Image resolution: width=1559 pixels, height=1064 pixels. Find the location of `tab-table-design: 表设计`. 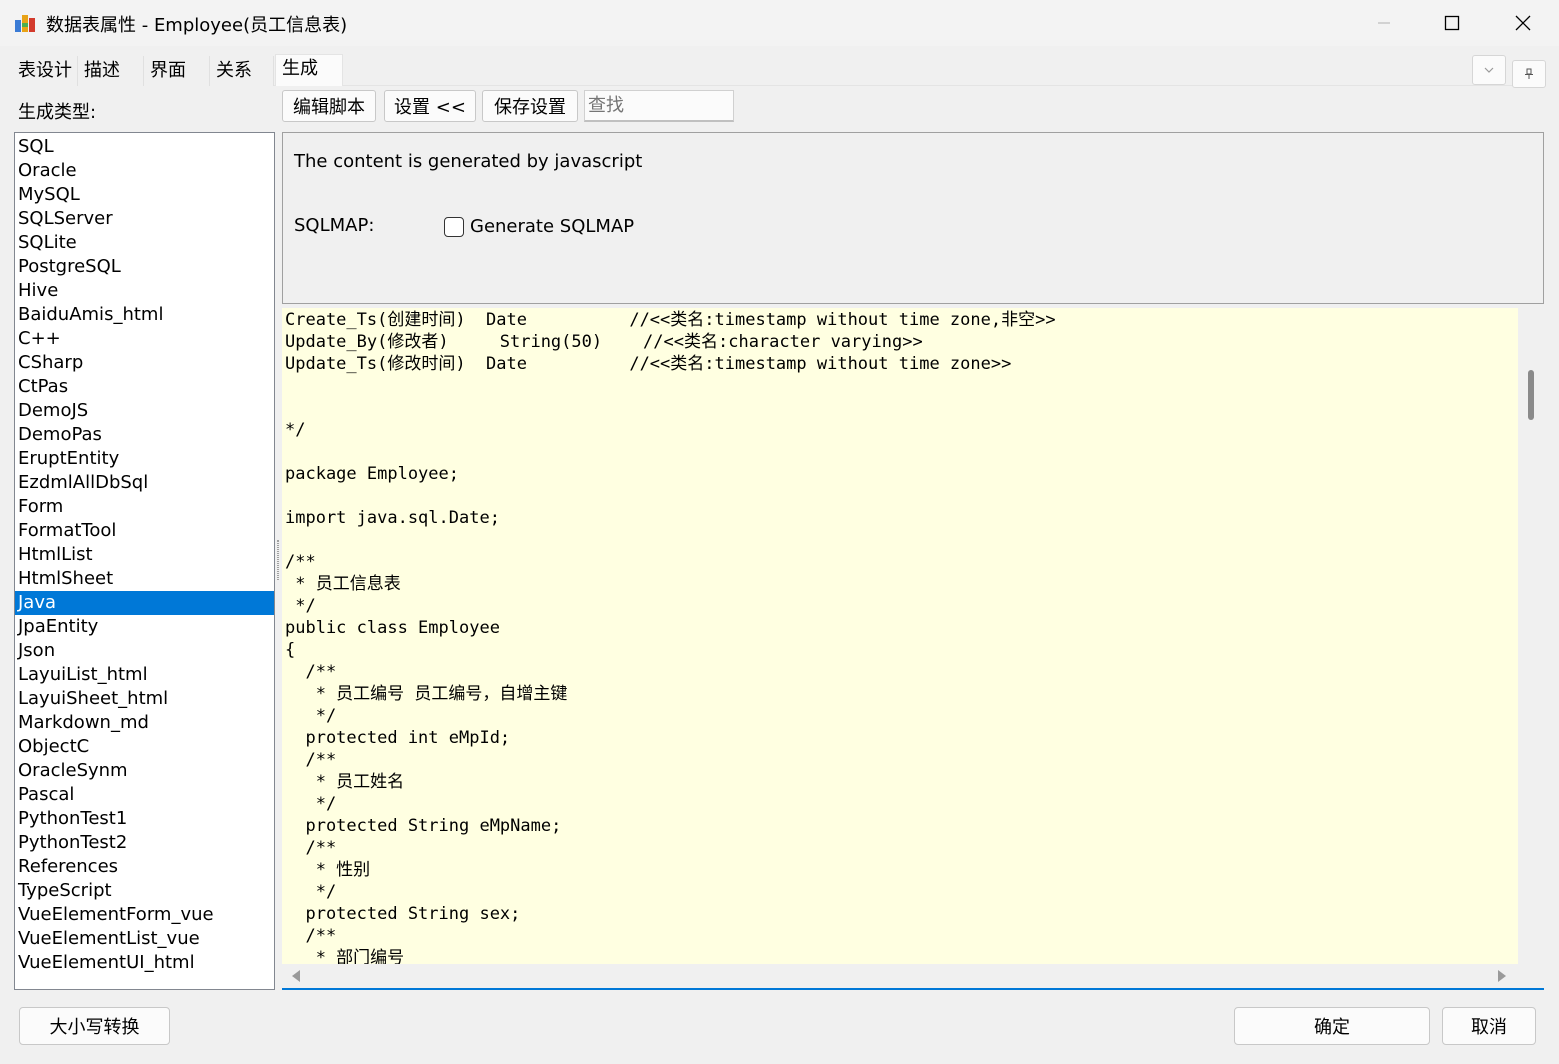

tab-table-design: 表设计 is located at coordinates (45, 71).